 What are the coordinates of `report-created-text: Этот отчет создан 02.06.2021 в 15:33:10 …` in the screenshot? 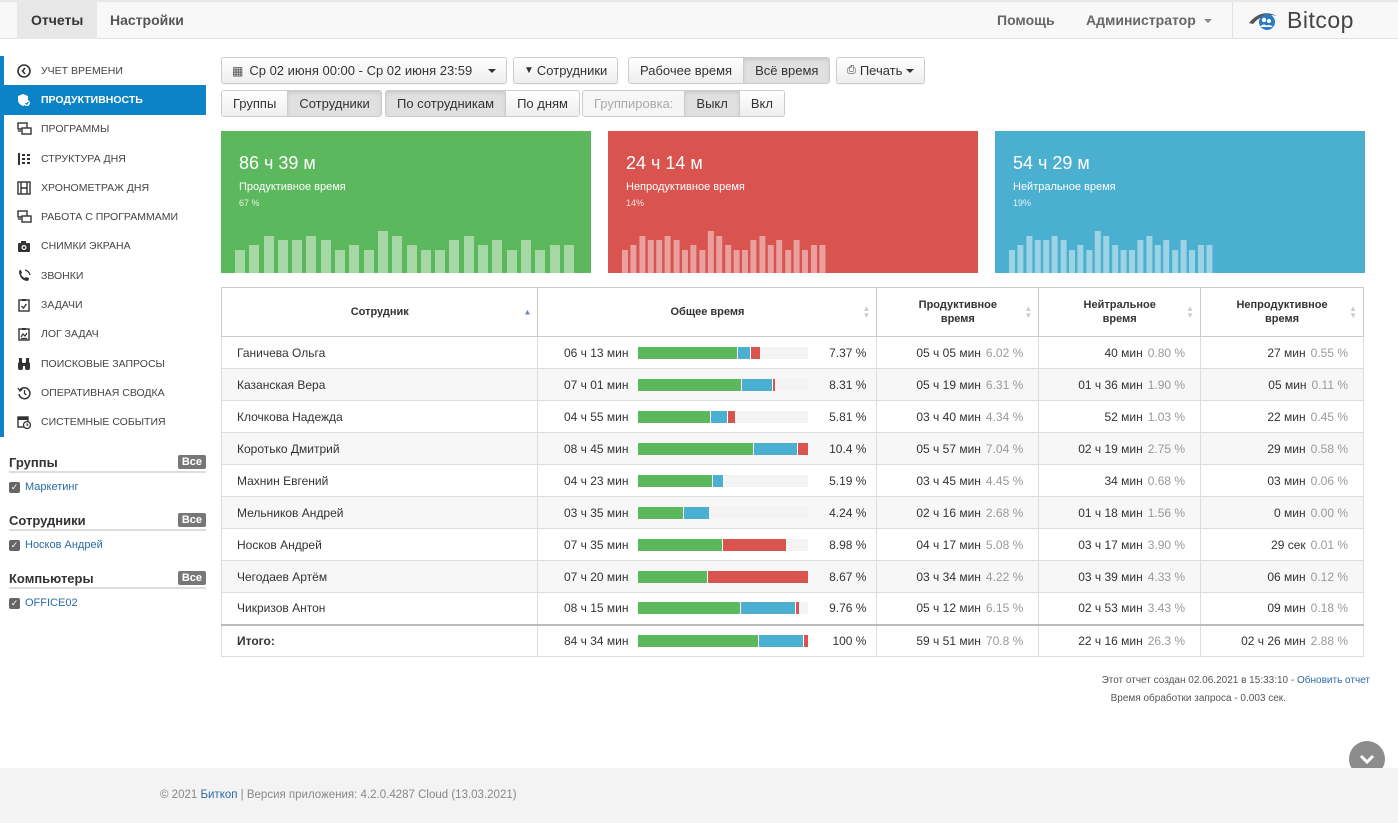 It's located at (1199, 680).